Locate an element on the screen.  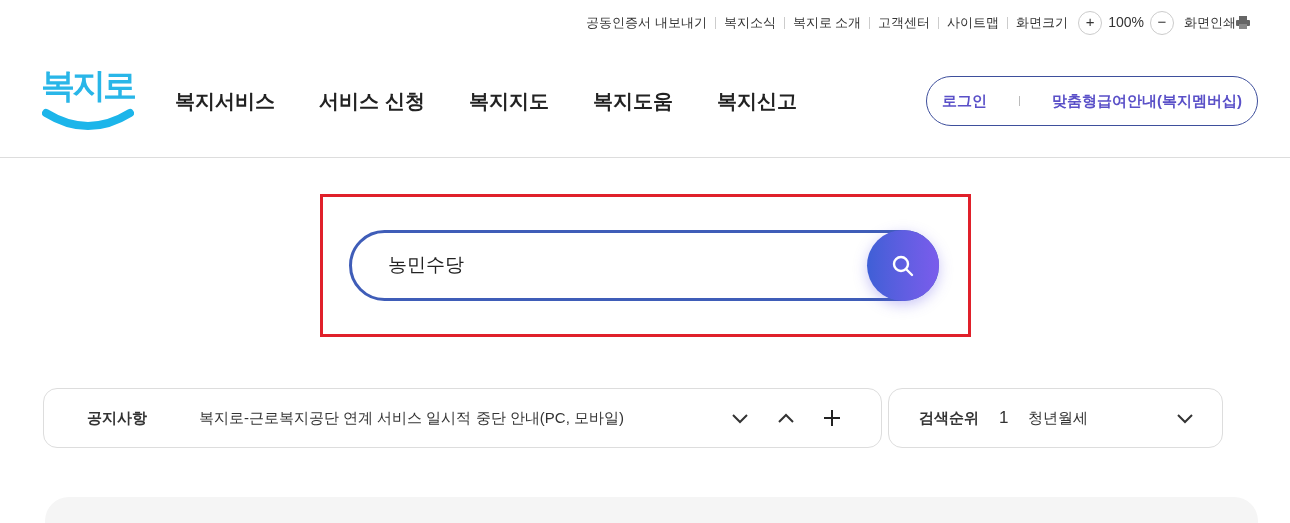
utility-link: 복지소식 is located at coordinates (749, 22).